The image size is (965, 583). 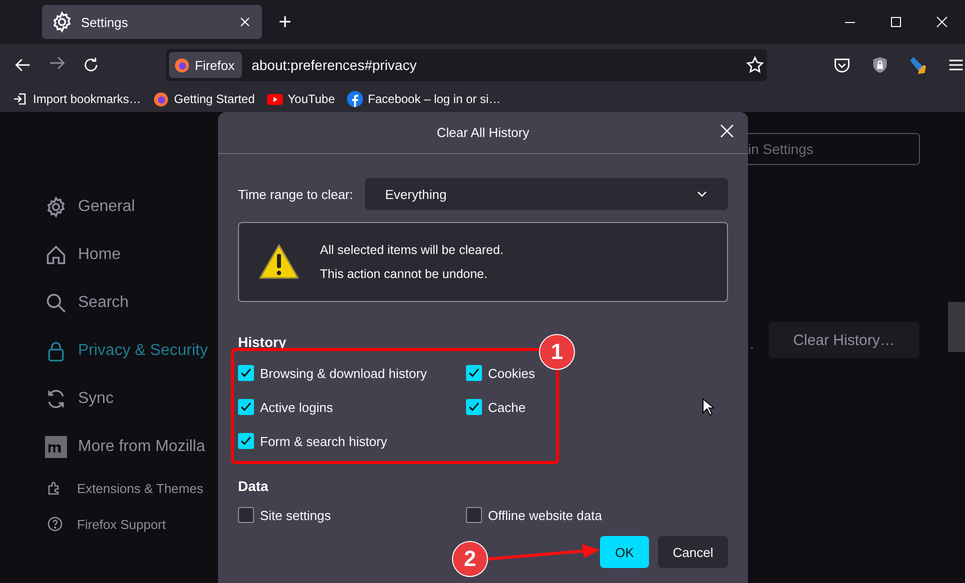 What do you see at coordinates (354, 99) in the screenshot?
I see `f-logo-icon` at bounding box center [354, 99].